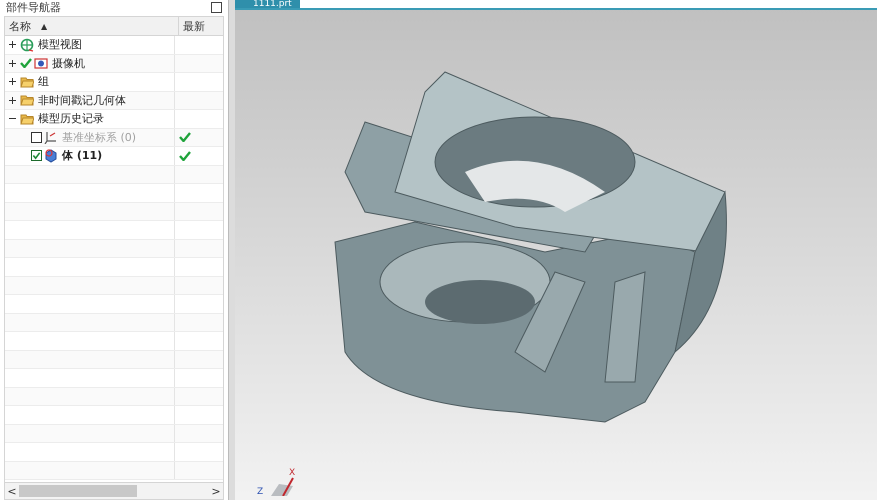 This screenshot has height=500, width=877. I want to click on checkbox-icon, so click(216, 7).